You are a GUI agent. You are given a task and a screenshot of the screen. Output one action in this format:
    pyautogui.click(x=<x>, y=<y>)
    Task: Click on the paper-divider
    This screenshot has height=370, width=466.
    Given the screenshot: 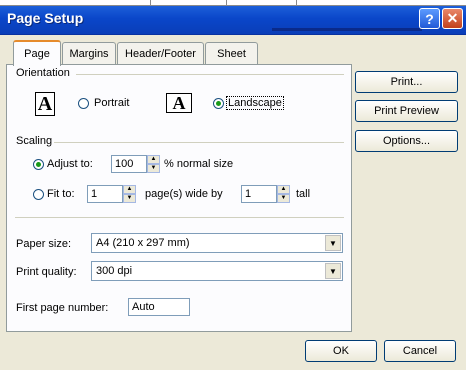 What is the action you would take?
    pyautogui.click(x=179, y=217)
    